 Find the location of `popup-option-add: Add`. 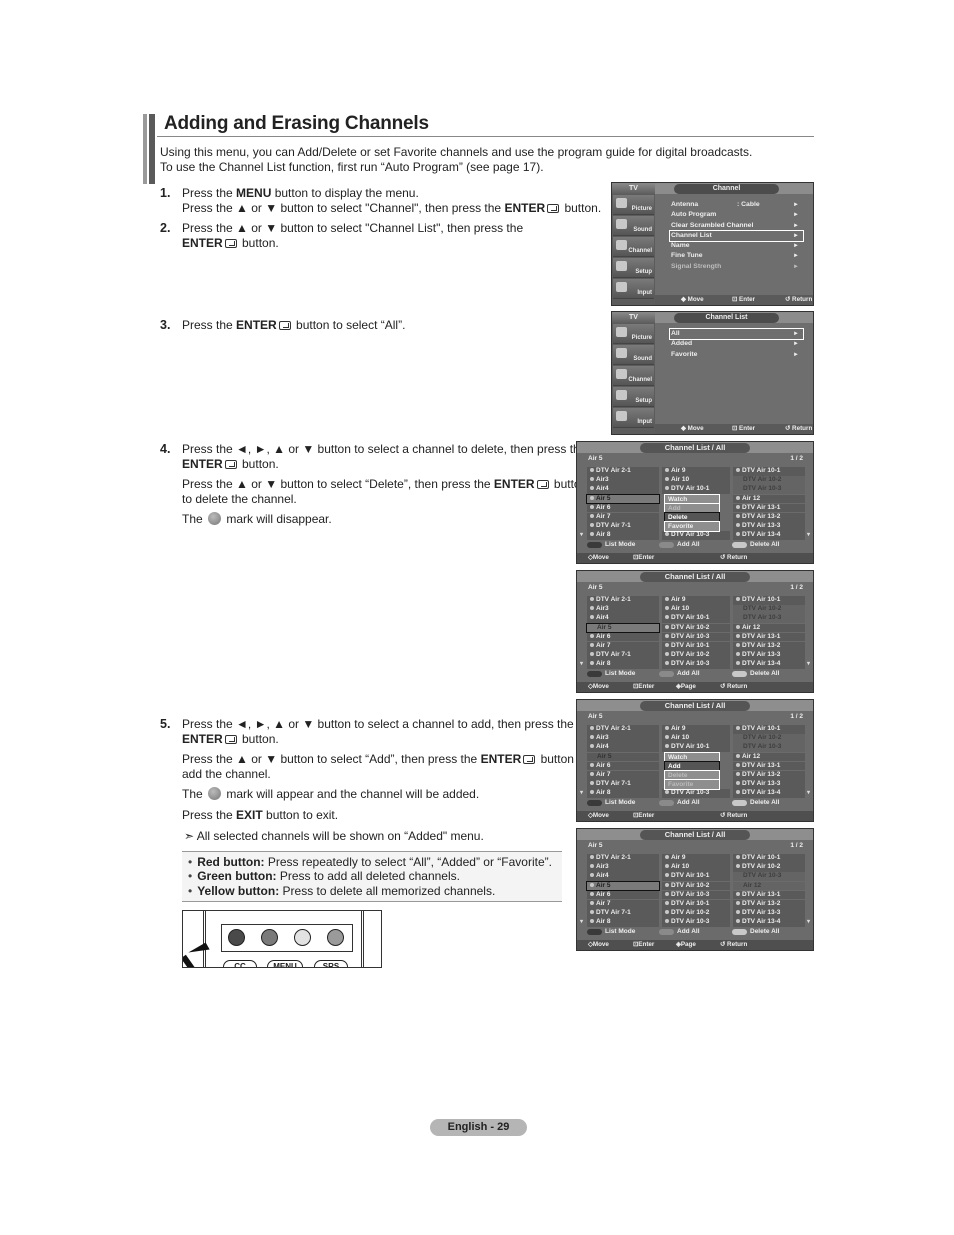

popup-option-add: Add is located at coordinates (692, 766).